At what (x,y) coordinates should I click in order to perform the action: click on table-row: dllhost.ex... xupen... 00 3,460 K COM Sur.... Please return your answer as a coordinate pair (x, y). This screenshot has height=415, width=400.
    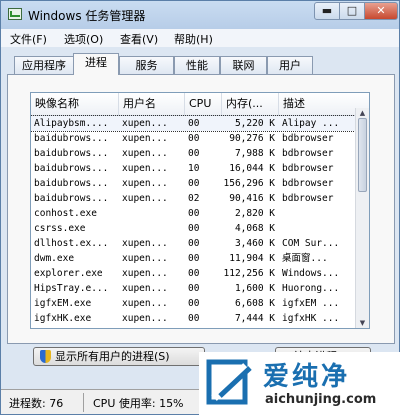
    Looking at the image, I should click on (200, 243).